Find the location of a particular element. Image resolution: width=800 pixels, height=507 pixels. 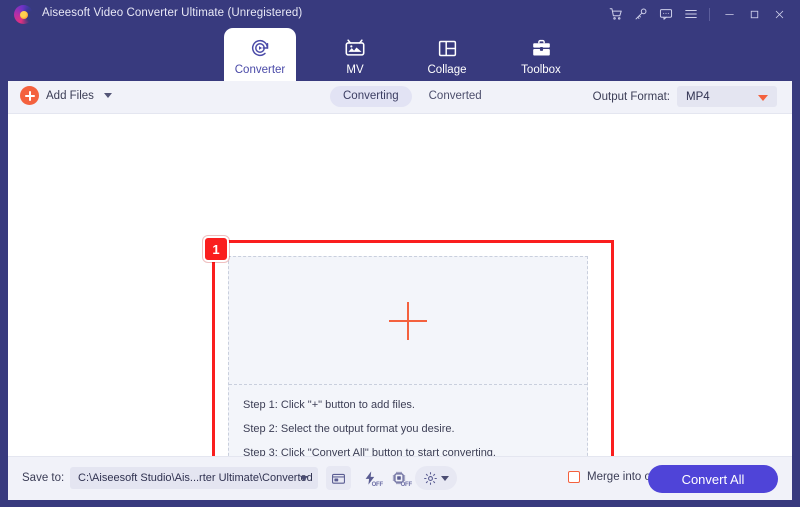

checkbox-box is located at coordinates (574, 477).